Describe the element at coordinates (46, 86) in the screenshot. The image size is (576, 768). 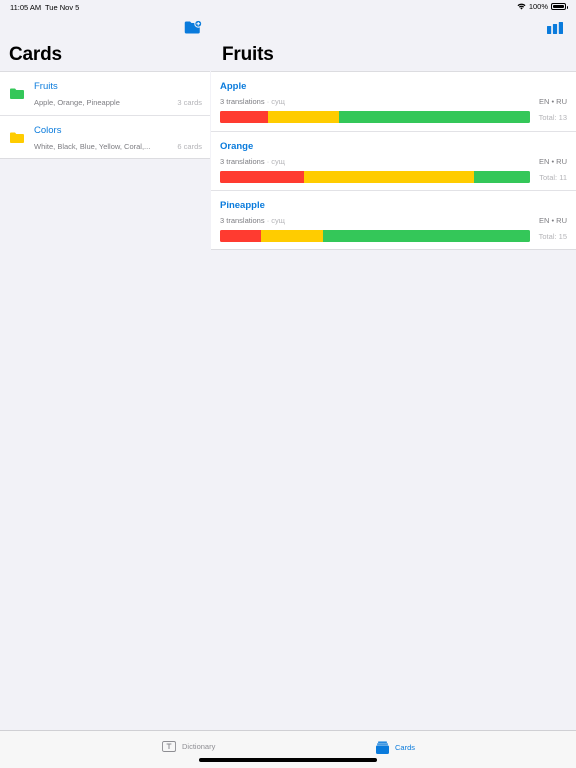
I see `deck-name: Fruits` at that location.